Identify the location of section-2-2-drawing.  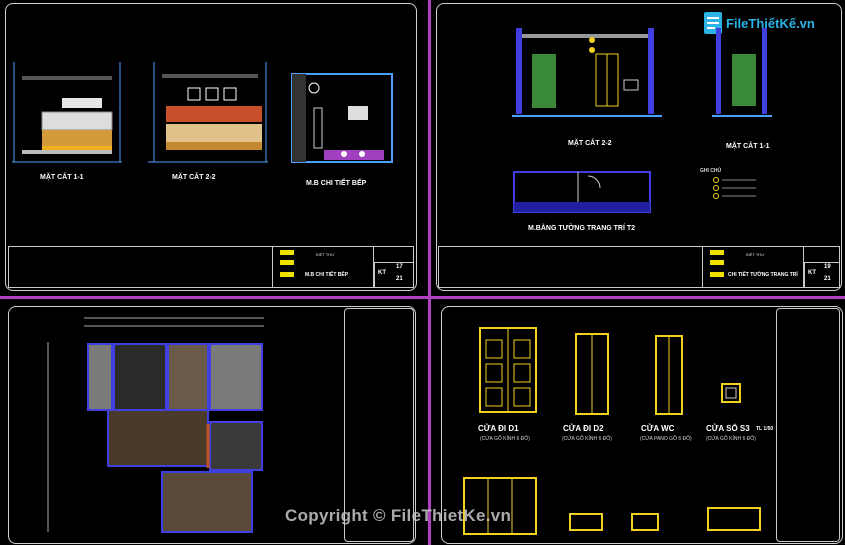
(208, 112).